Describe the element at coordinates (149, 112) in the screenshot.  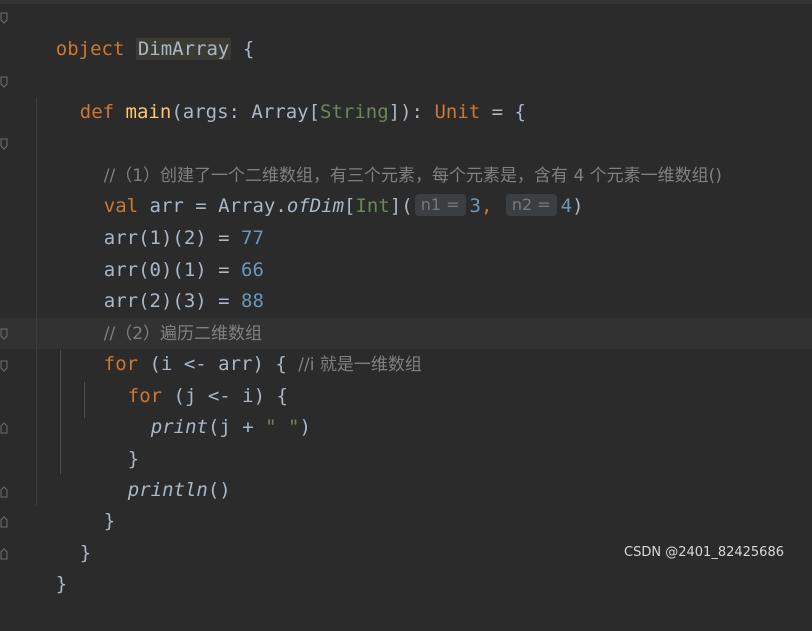
I see `method-name: main` at that location.